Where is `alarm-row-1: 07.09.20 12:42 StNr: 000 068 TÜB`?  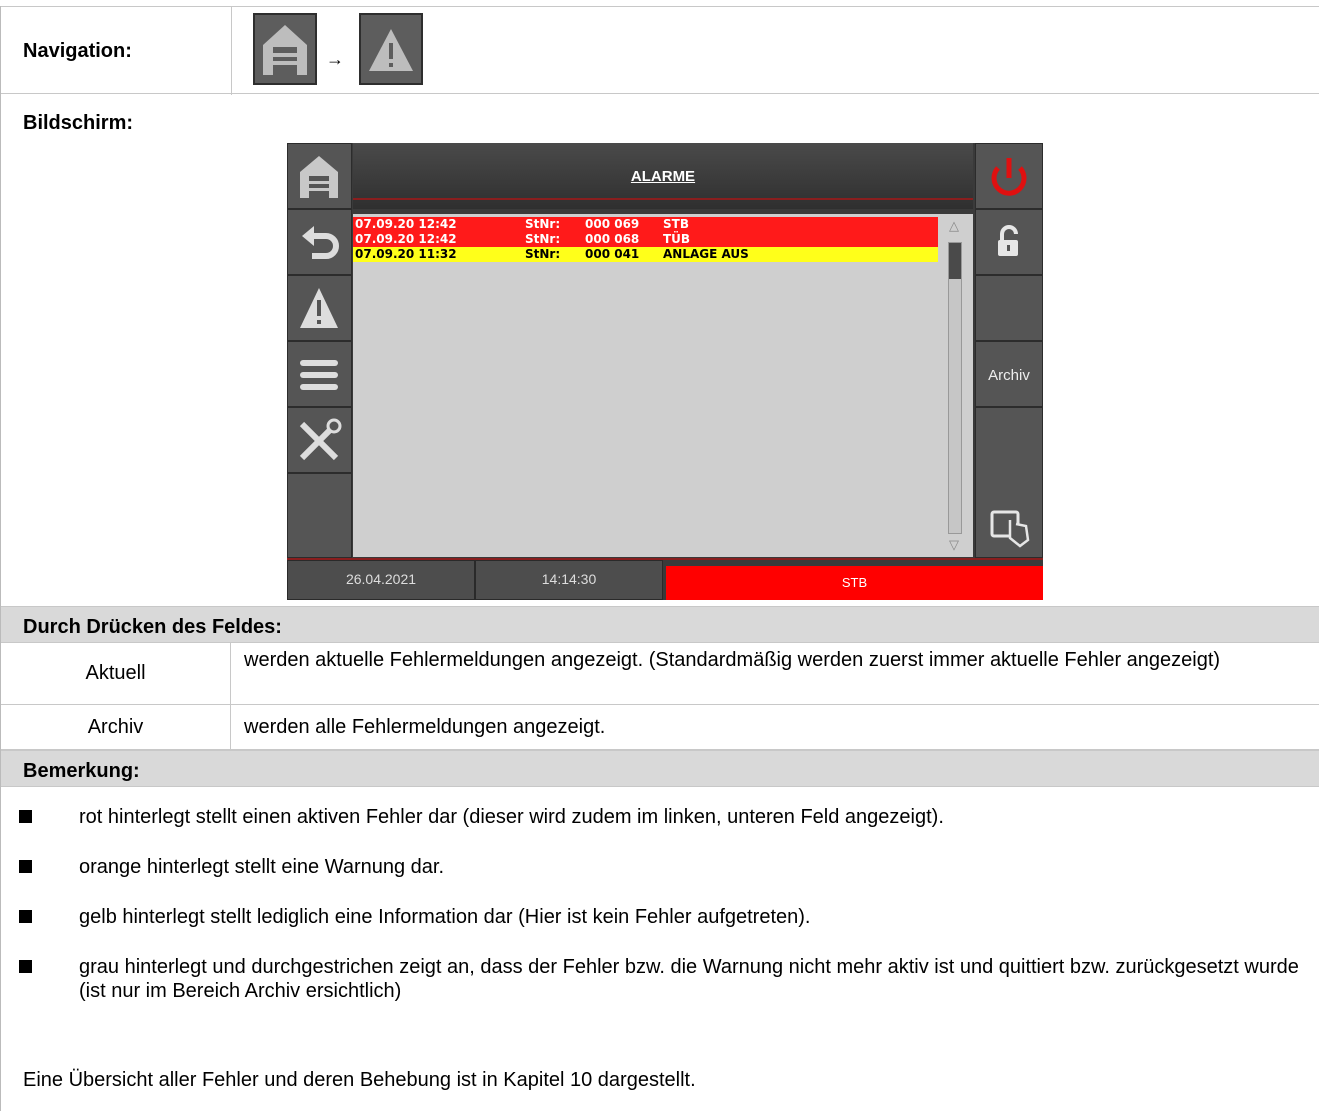
alarm-row-1: 07.09.20 12:42 StNr: 000 068 TÜB is located at coordinates (645, 239).